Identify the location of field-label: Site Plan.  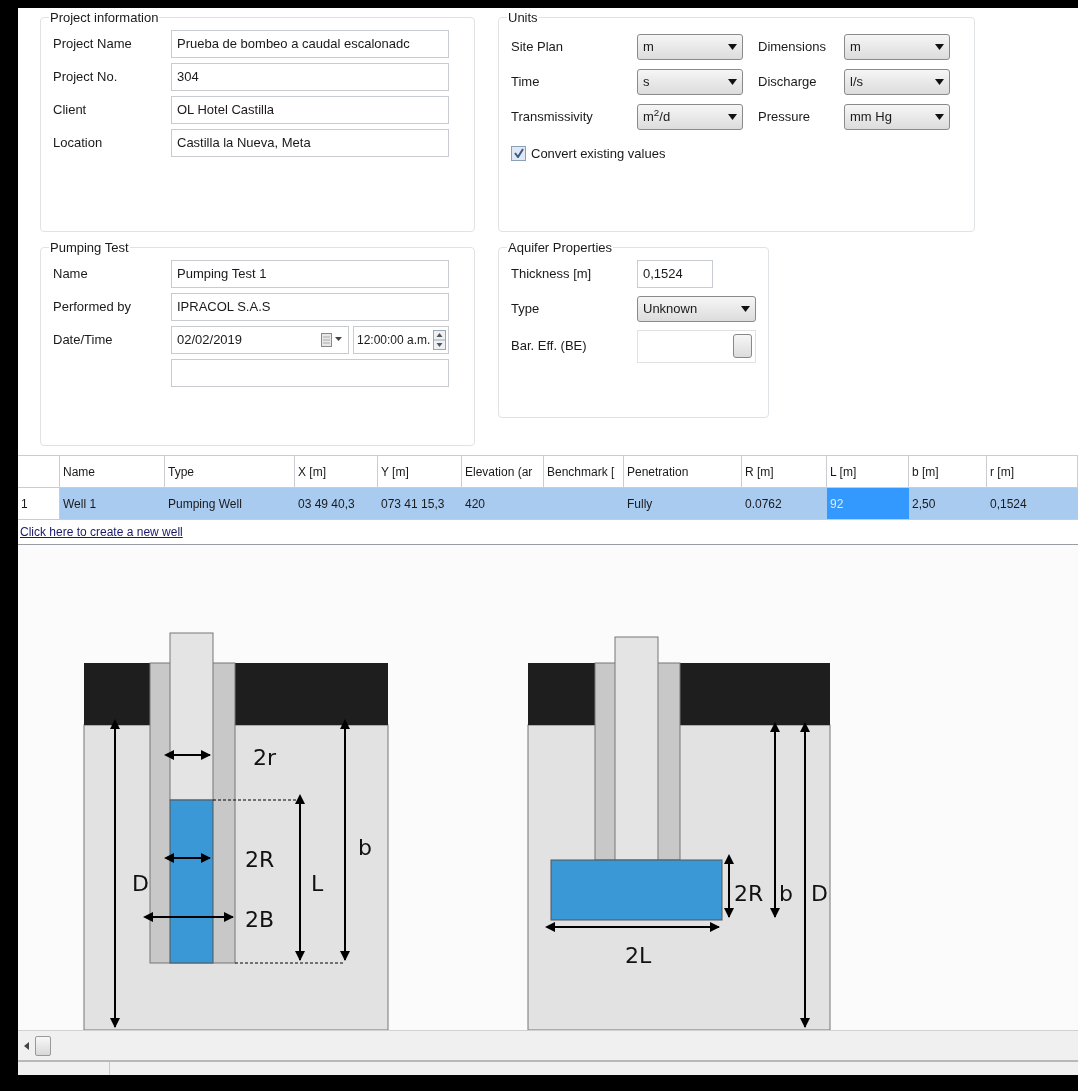
(538, 46).